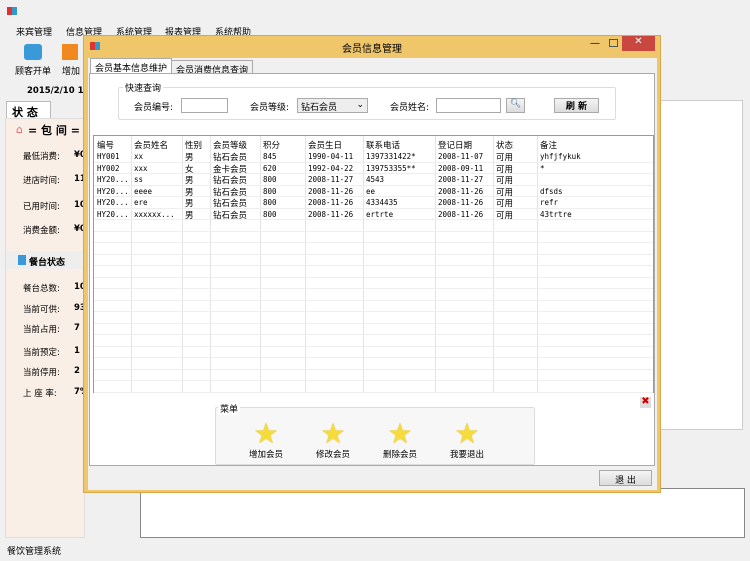  I want to click on status-bar: 餐饮管理系统, so click(34, 552).